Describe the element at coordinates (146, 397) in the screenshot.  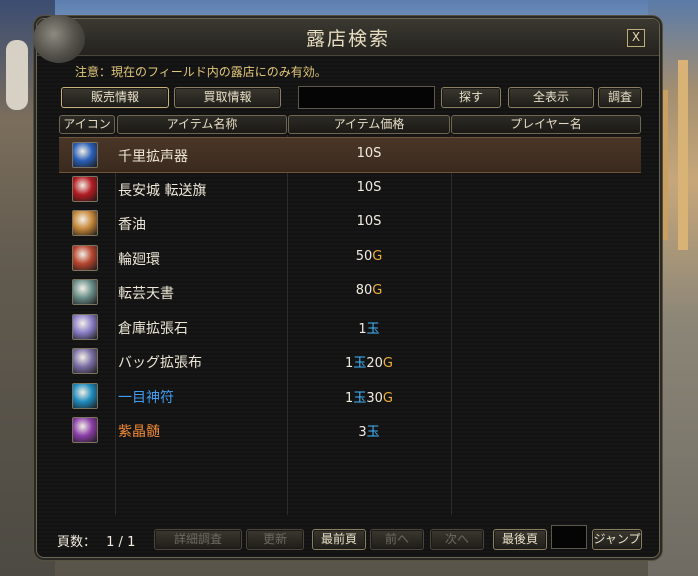
I see `item-name: 一目神符` at that location.